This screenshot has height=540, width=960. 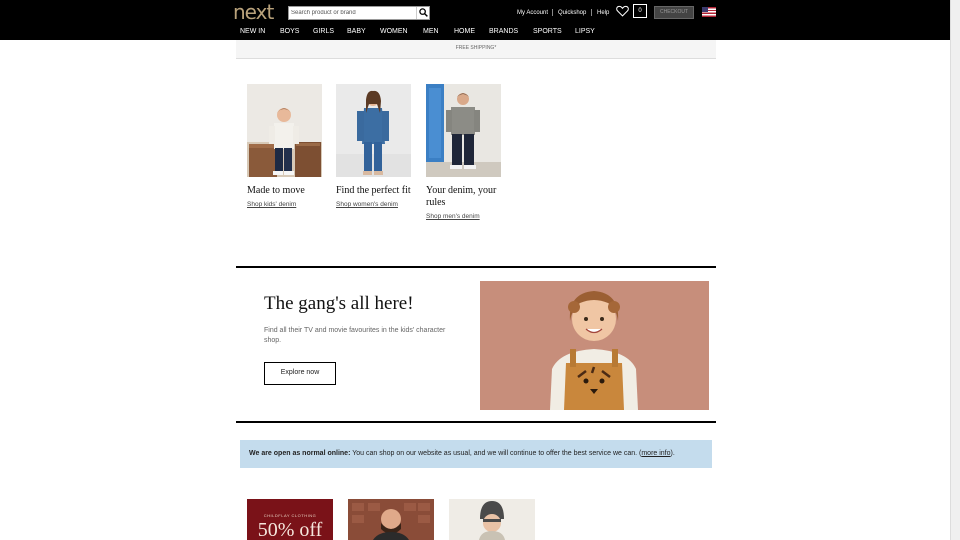 I want to click on denim-tile-men: Your denim, your rules Shop men's denim, so click(x=463, y=152).